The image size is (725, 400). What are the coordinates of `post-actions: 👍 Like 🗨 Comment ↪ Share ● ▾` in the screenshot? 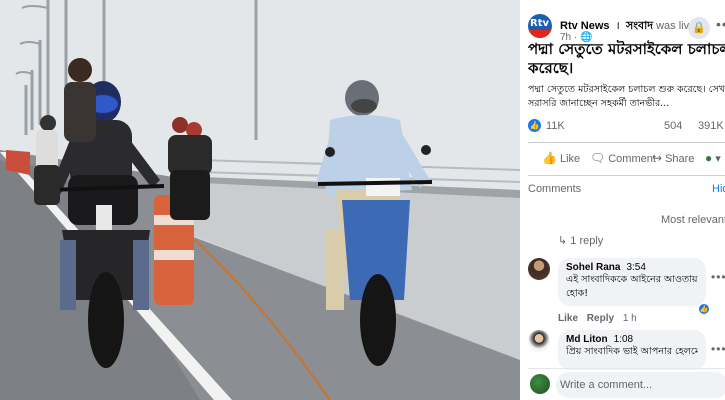 It's located at (626, 159).